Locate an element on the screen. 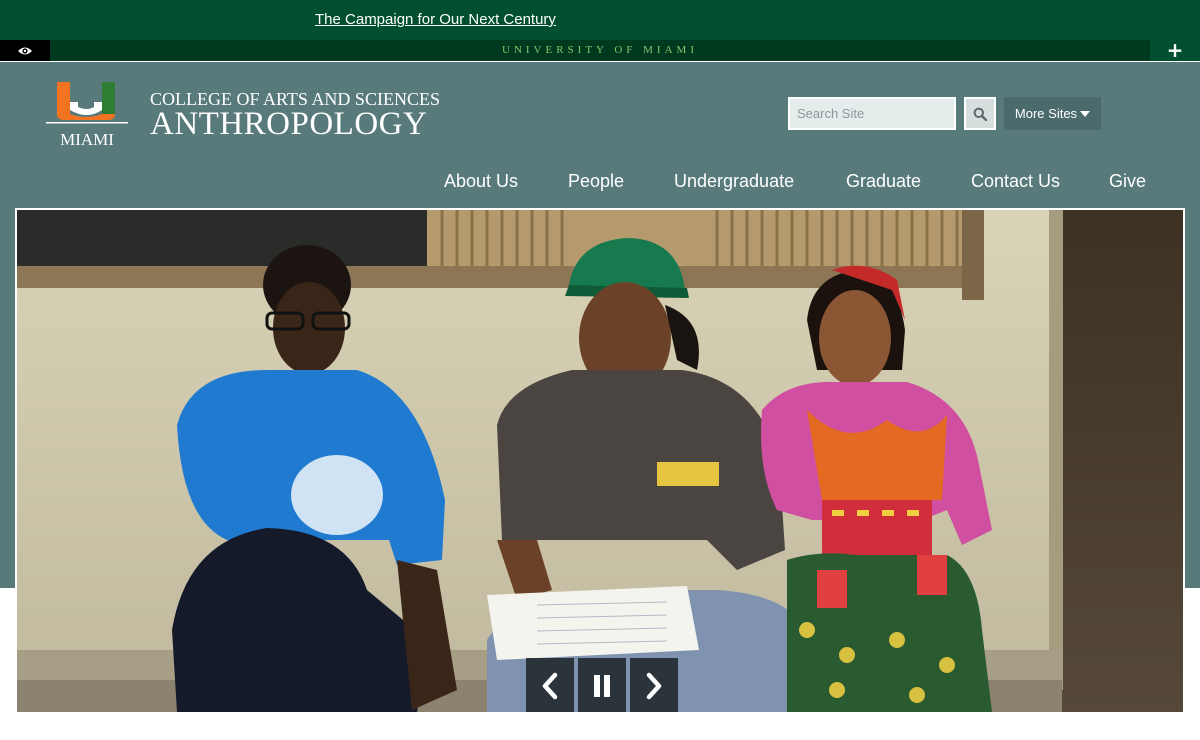 The width and height of the screenshot is (1200, 740). logo-wordmark: MIAMI is located at coordinates (87, 139).